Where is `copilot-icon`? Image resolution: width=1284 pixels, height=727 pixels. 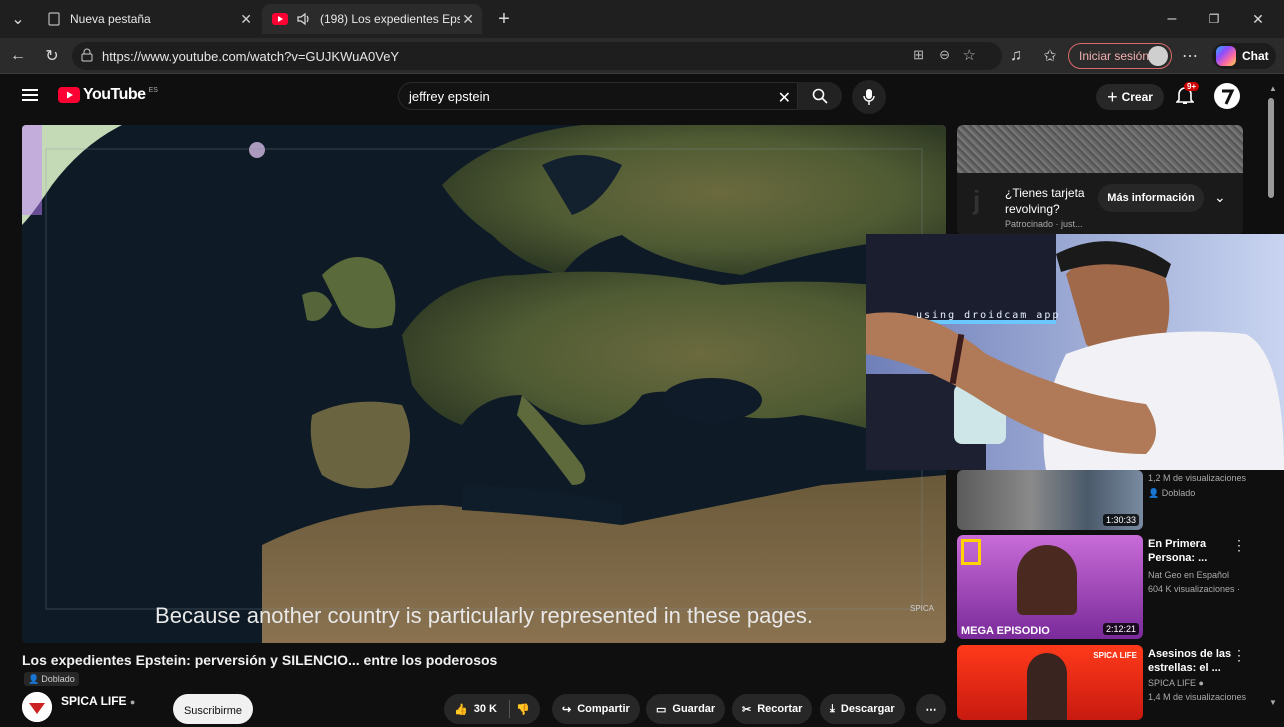 copilot-icon is located at coordinates (1226, 56).